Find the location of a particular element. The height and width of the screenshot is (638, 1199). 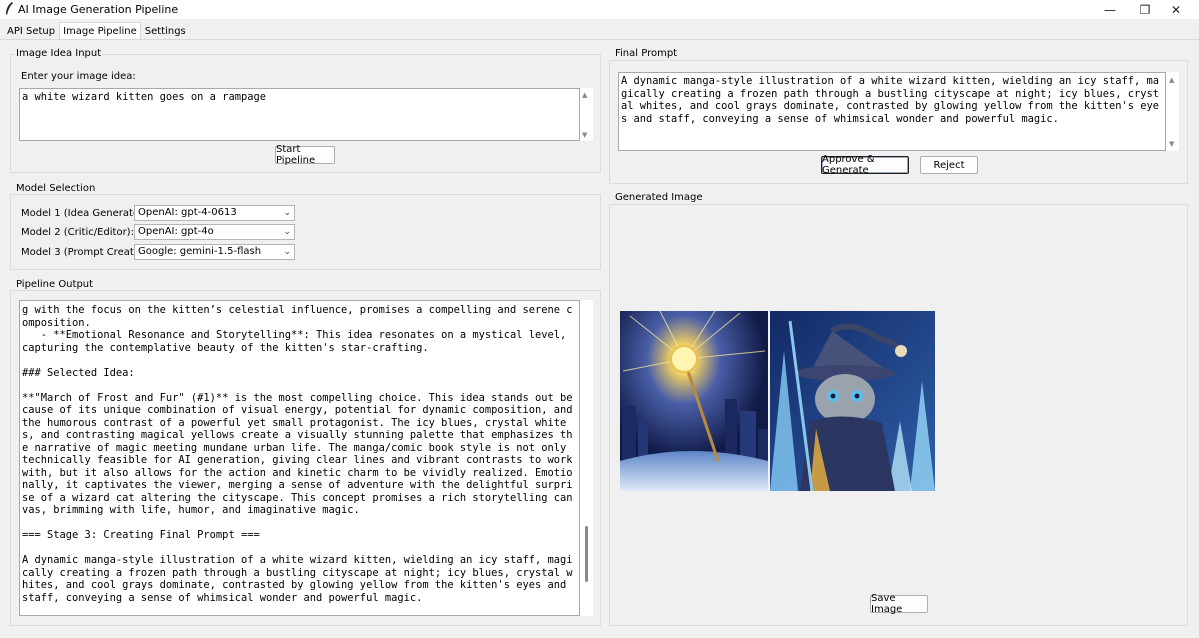

model-2-label: Model 2 (Critic/Editor): is located at coordinates (77, 232).